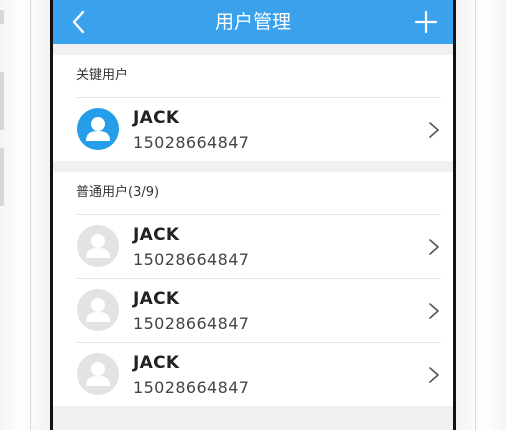 Image resolution: width=506 pixels, height=430 pixels. What do you see at coordinates (480, 215) in the screenshot?
I see `phone-frame-right` at bounding box center [480, 215].